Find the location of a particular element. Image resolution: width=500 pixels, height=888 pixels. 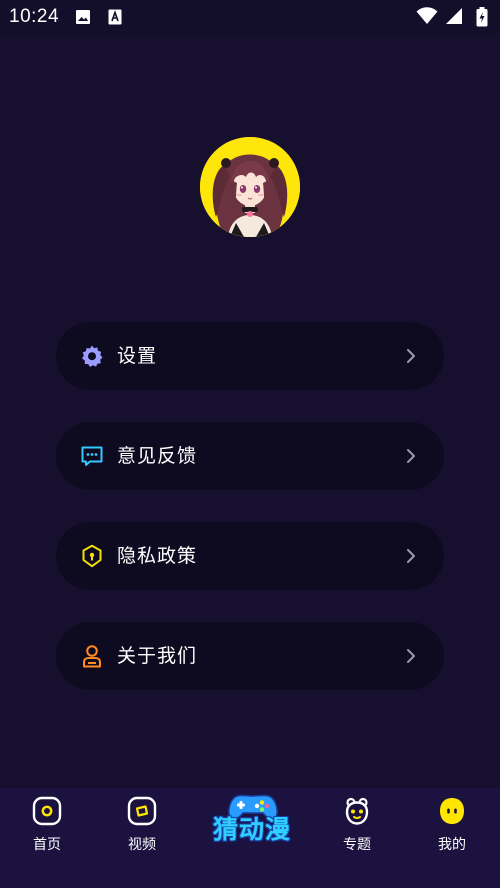

home-icon is located at coordinates (47, 811).